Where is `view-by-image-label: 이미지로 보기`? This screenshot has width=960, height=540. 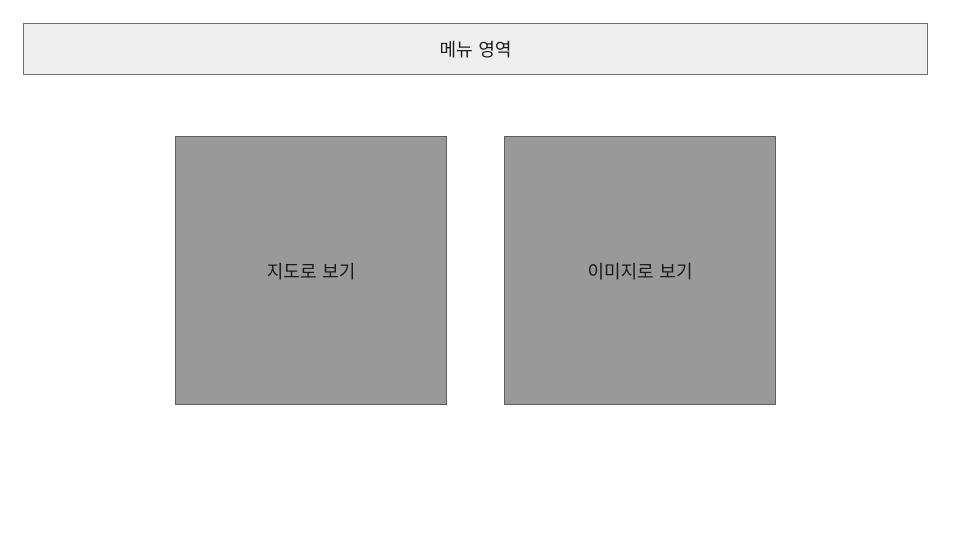 view-by-image-label: 이미지로 보기 is located at coordinates (640, 272).